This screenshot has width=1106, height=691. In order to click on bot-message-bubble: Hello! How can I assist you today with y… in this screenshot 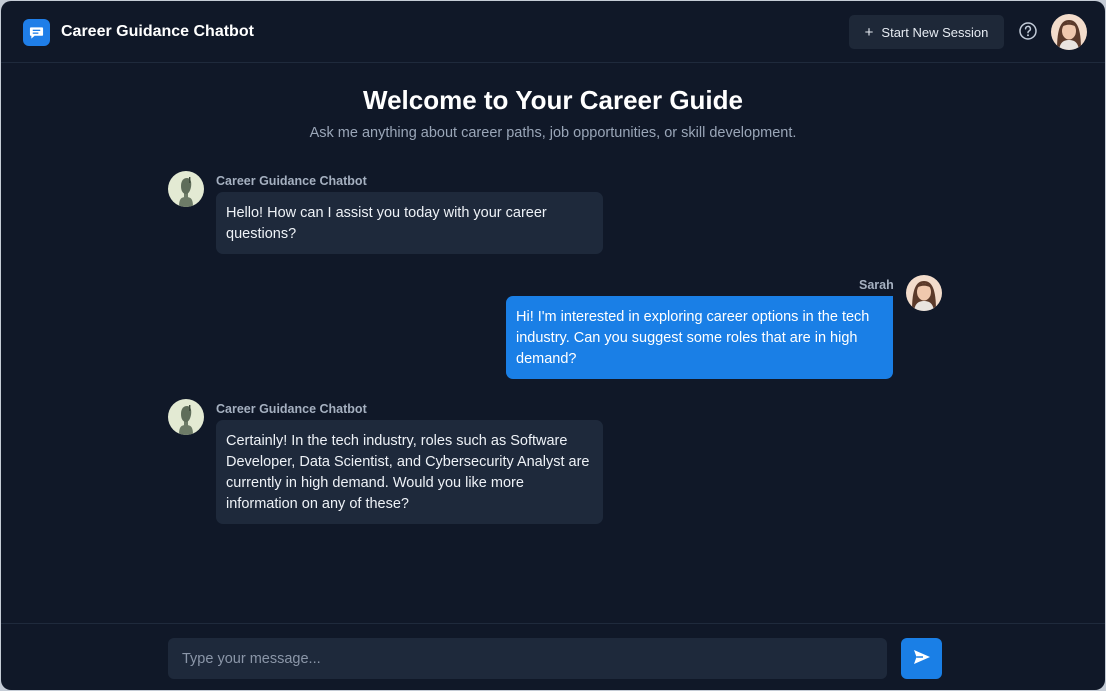, I will do `click(409, 223)`.